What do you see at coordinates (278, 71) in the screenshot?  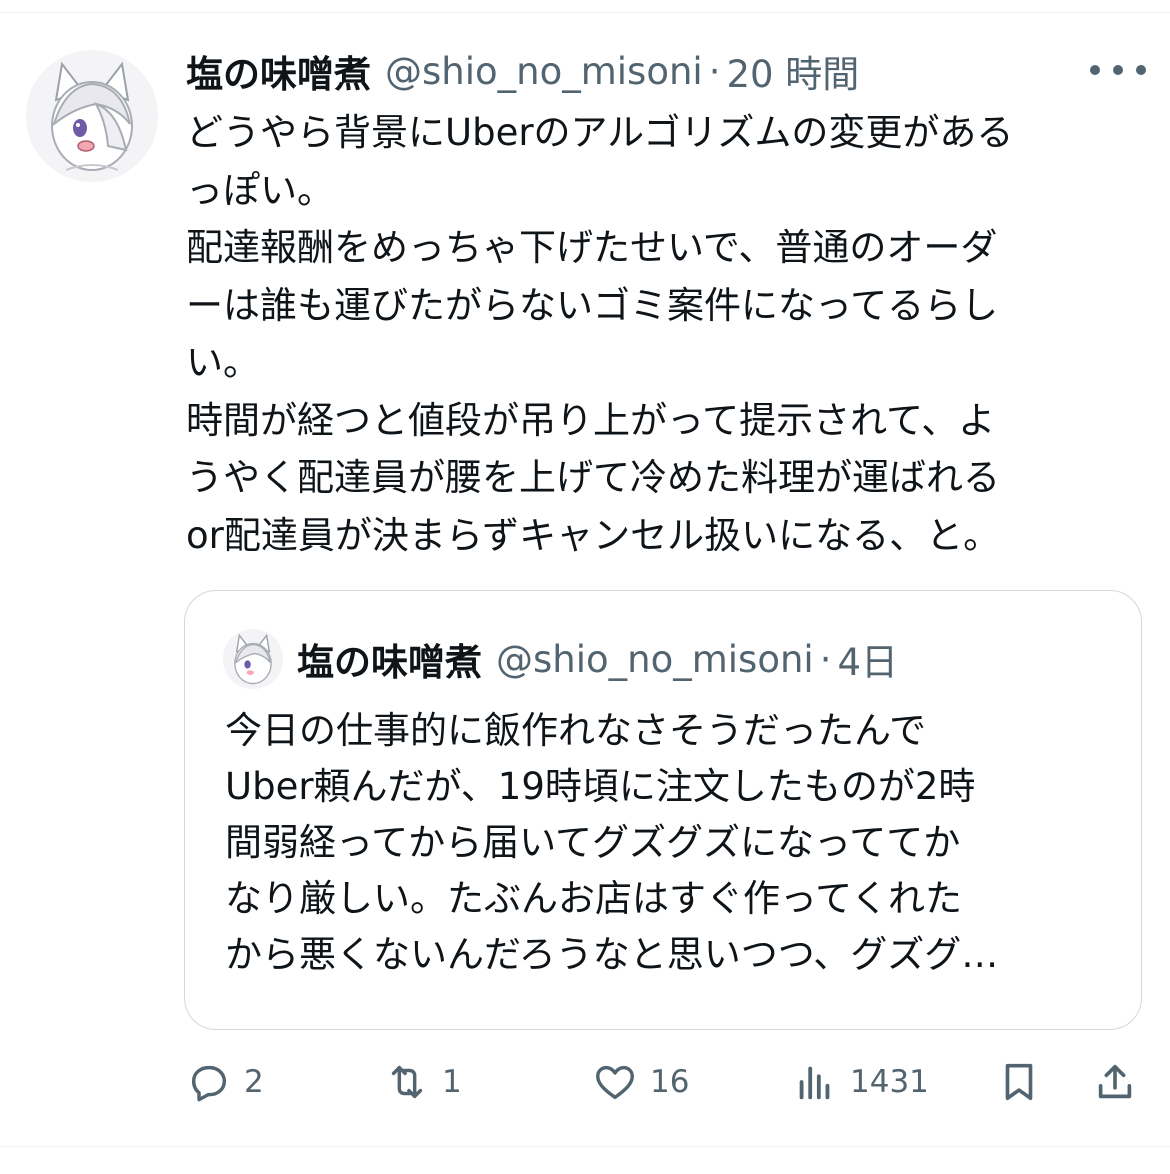 I see `author-display-name: 塩の味噌煮` at bounding box center [278, 71].